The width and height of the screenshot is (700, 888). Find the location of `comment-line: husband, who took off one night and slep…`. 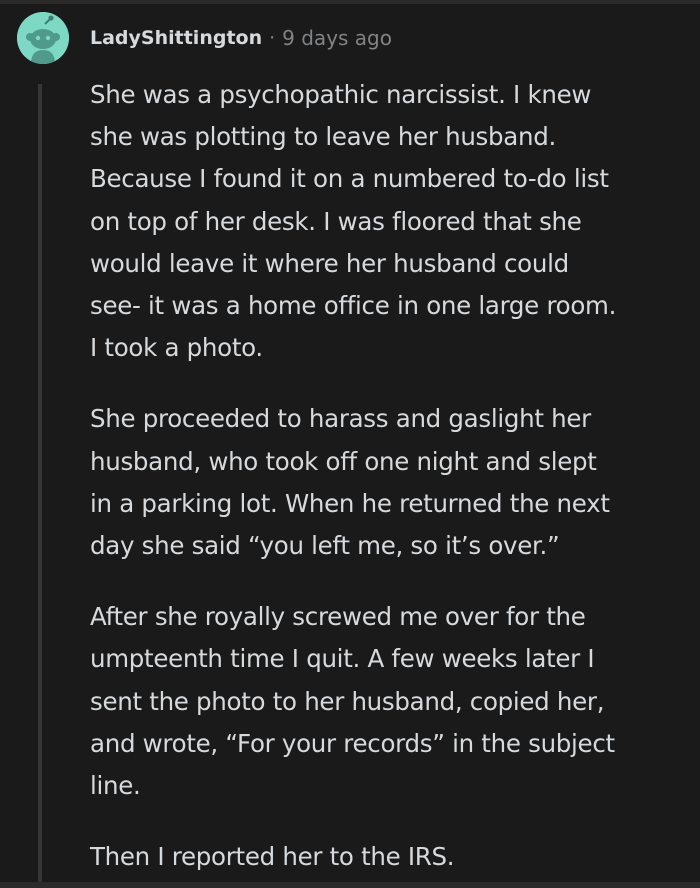

comment-line: husband, who took off one night and slep… is located at coordinates (343, 461).